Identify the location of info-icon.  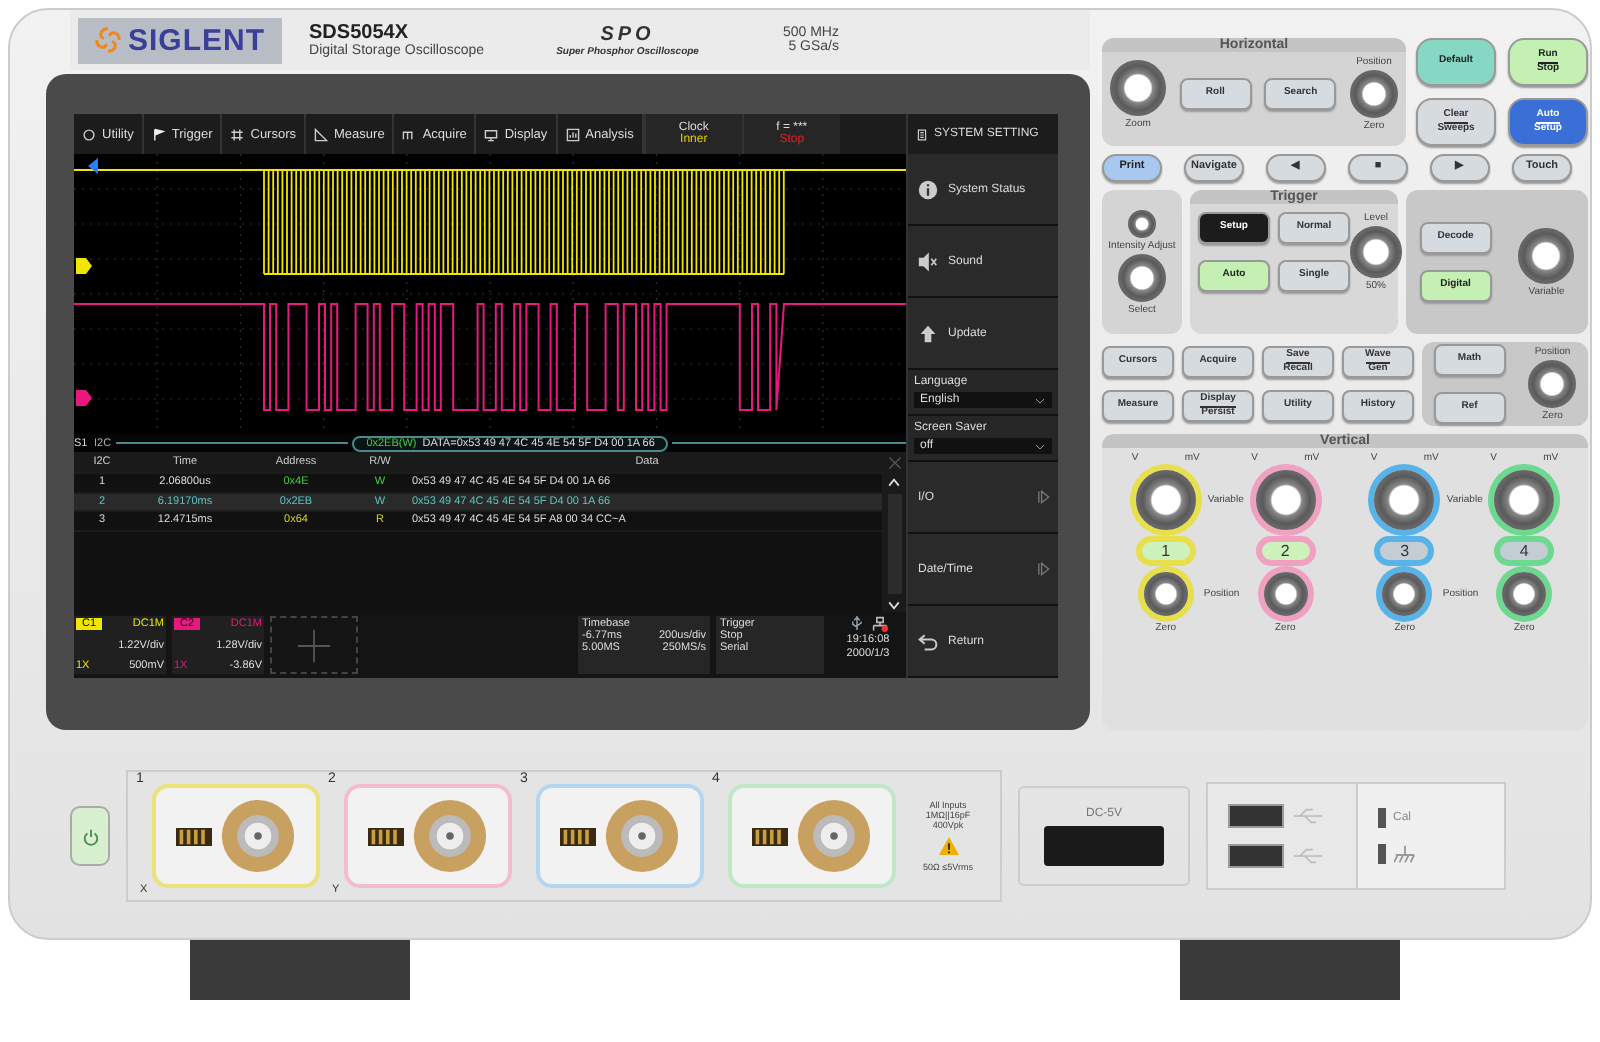
(928, 189).